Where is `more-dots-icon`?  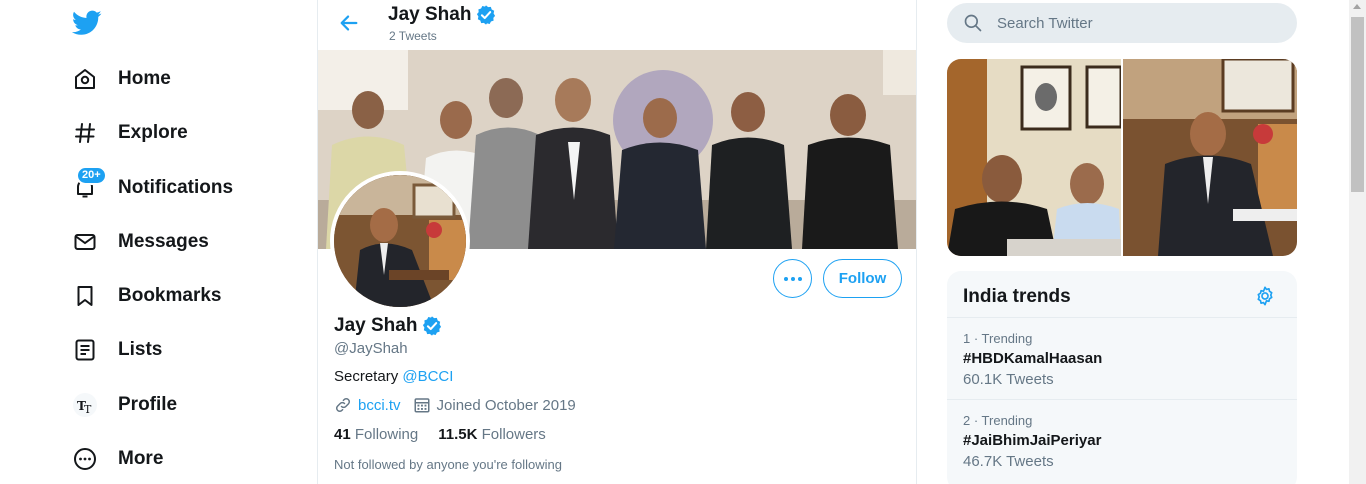 more-dots-icon is located at coordinates (792, 278).